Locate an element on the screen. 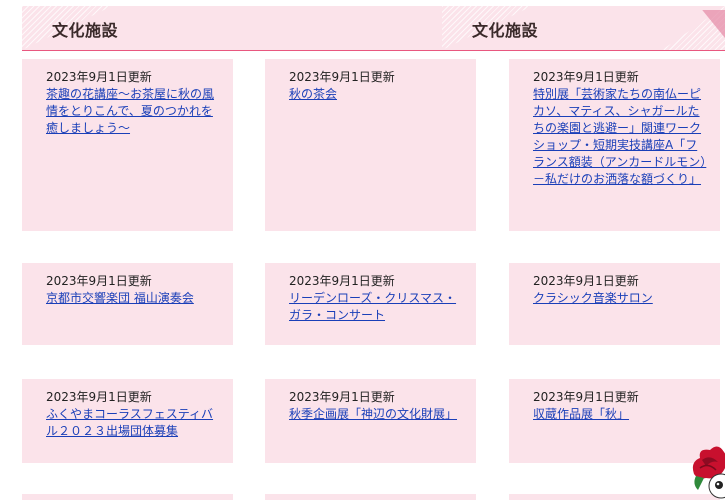 The height and width of the screenshot is (504, 725). event-link: 秋の茶会 is located at coordinates (376, 94).